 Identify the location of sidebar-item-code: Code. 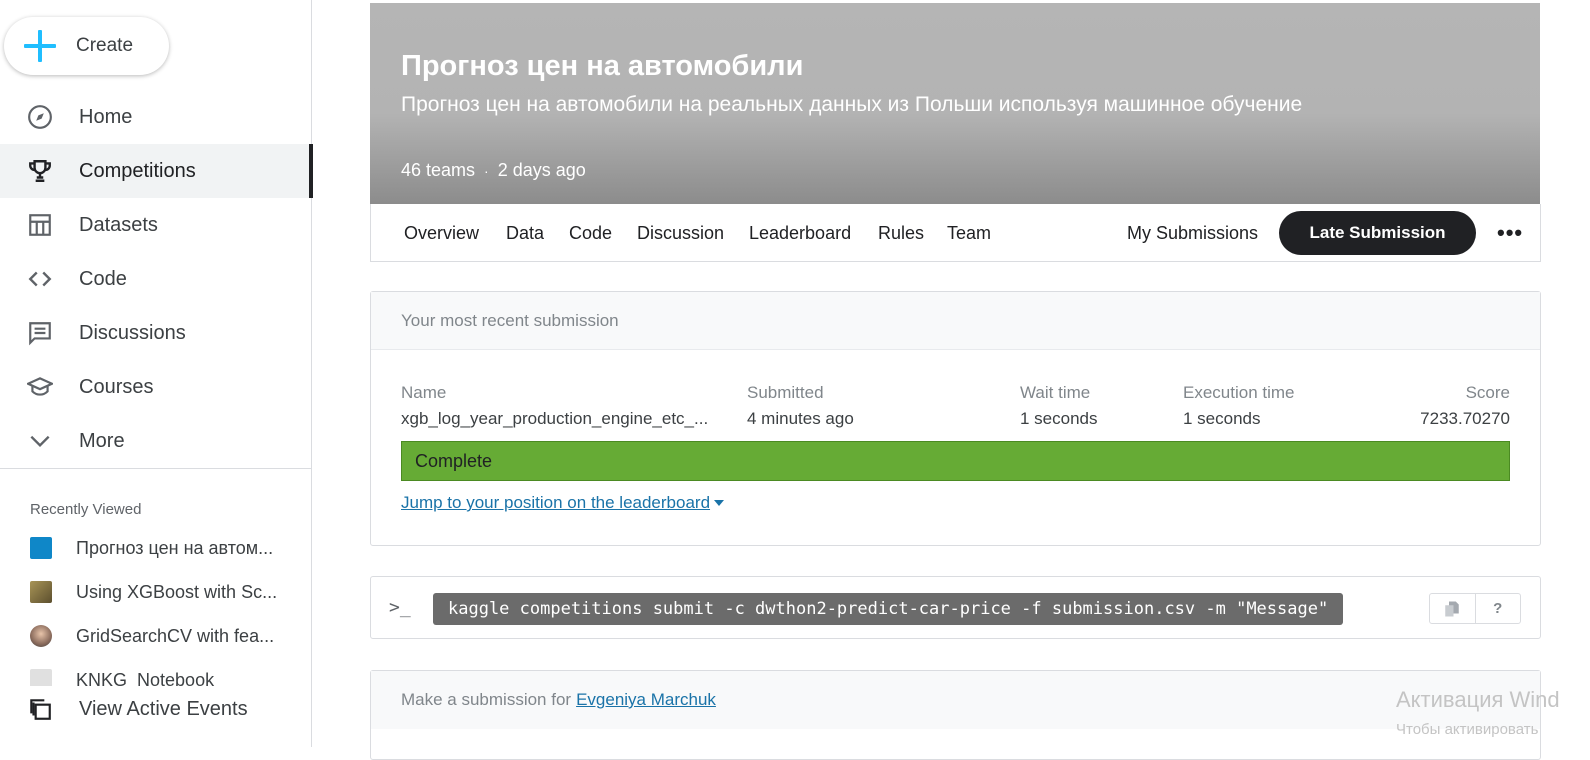
(155, 279).